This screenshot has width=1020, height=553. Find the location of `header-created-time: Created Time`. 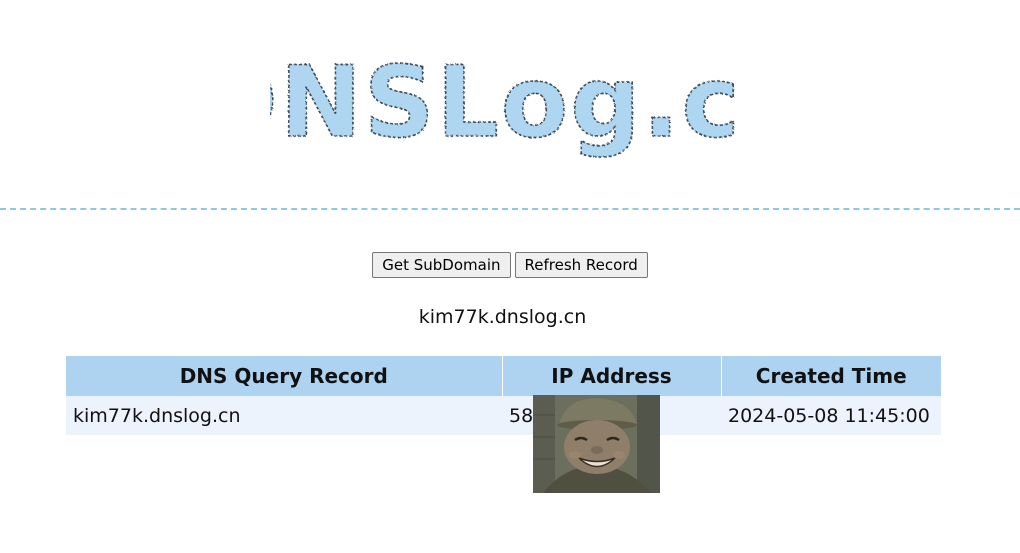

header-created-time: Created Time is located at coordinates (831, 376).